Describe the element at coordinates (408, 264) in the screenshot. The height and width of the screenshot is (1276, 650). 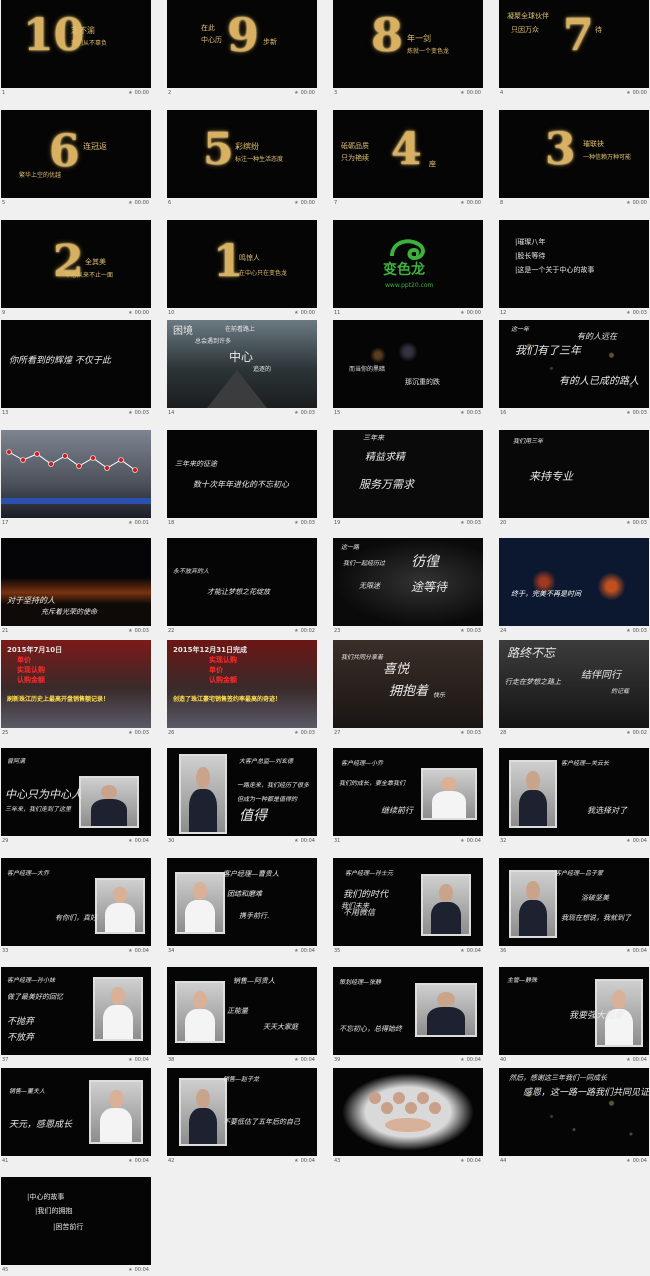
I see `slide-preview: 变色龙 www.ppt20.com` at that location.